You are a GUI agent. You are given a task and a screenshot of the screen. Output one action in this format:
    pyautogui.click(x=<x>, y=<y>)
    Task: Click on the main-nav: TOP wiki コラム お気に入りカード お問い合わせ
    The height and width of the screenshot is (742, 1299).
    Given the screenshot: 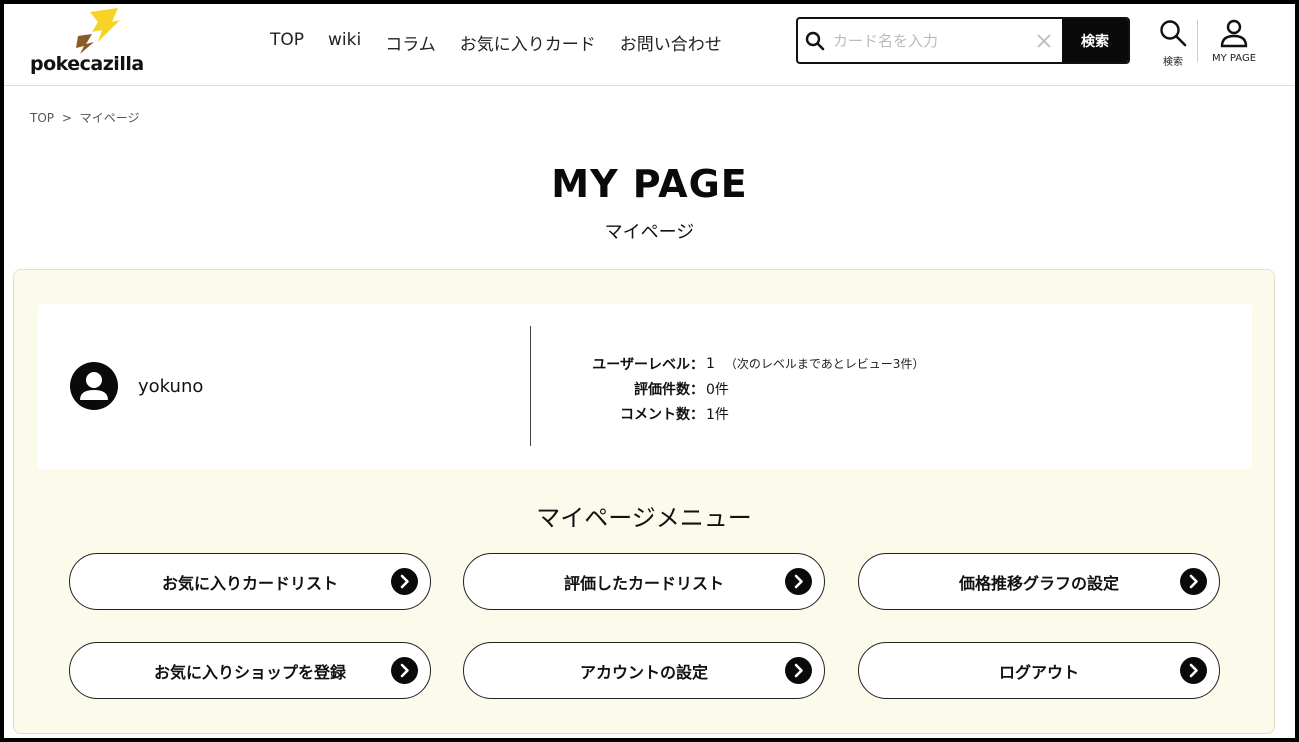 What is the action you would take?
    pyautogui.click(x=508, y=42)
    